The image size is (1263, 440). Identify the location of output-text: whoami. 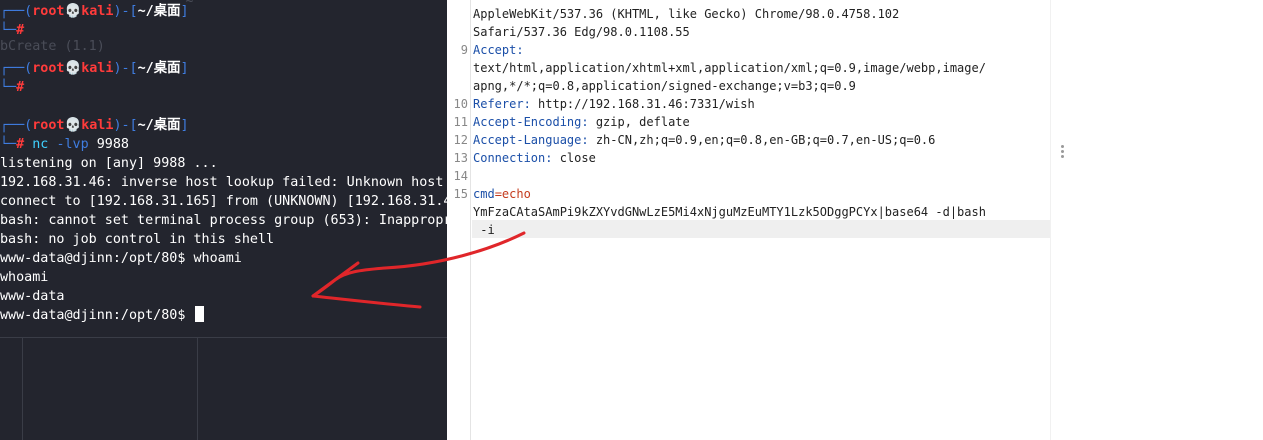
(24, 277).